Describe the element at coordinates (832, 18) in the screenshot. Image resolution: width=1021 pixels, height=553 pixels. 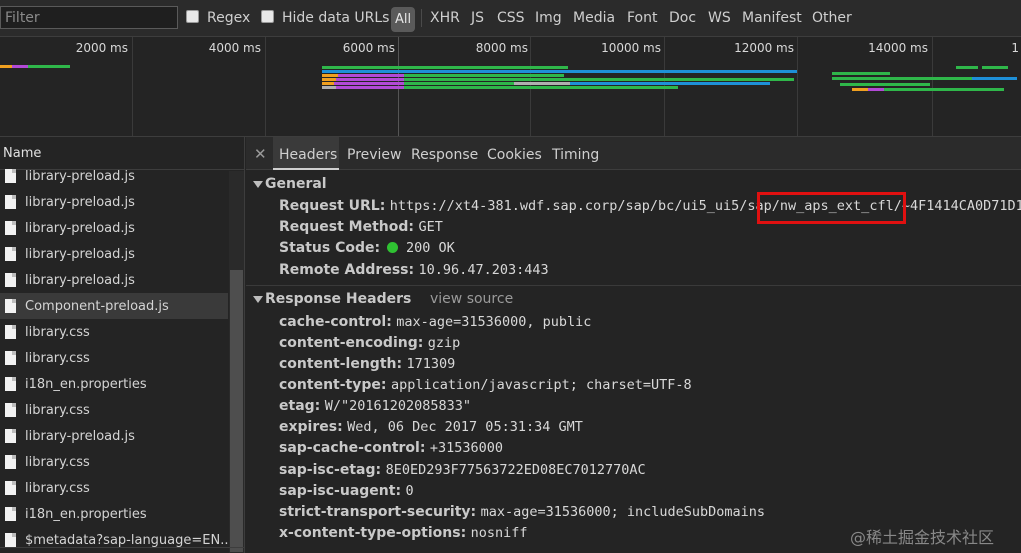
I see `type-filter-other: Other` at that location.